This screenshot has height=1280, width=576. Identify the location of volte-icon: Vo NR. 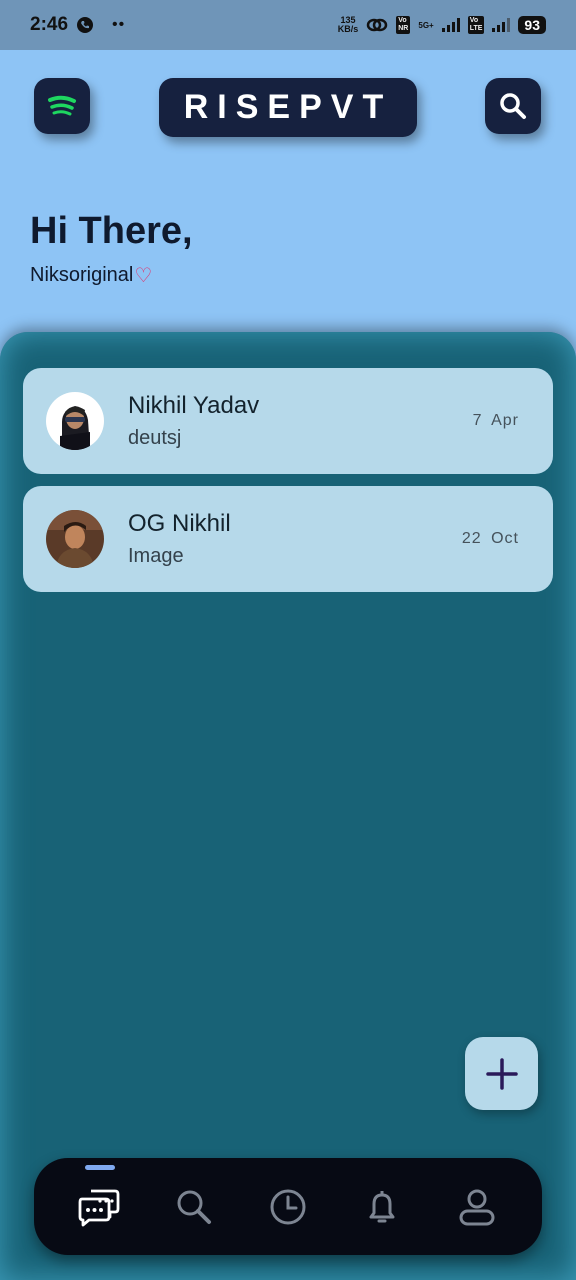
(403, 25).